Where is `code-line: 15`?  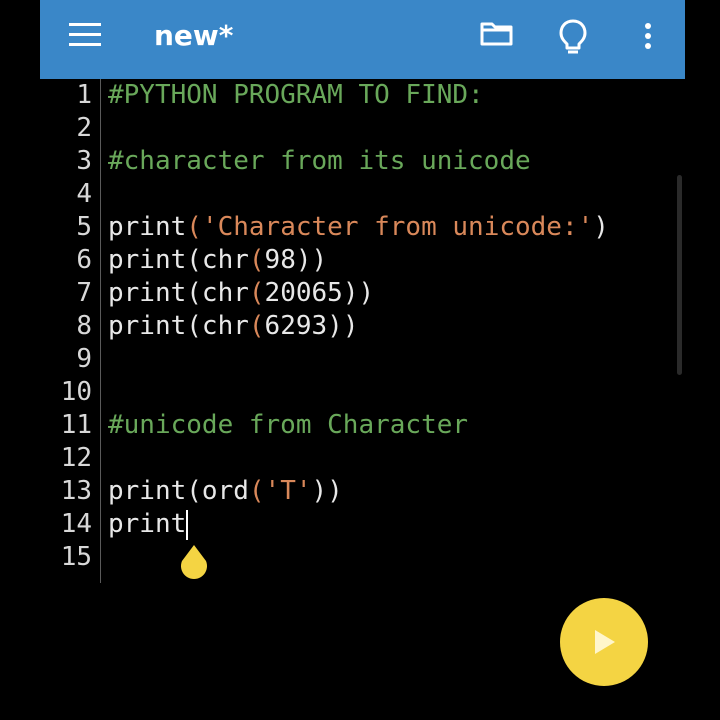
code-line: 15 is located at coordinates (362, 557).